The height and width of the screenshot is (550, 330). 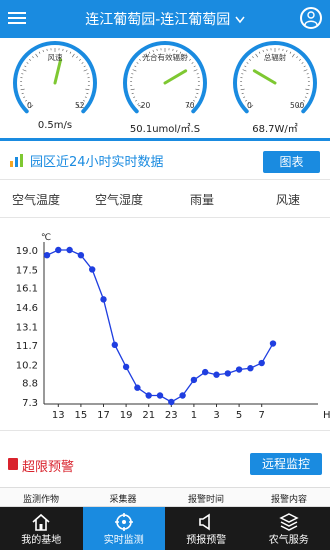 I want to click on nav-my-base: 我的基地, so click(x=41, y=528).